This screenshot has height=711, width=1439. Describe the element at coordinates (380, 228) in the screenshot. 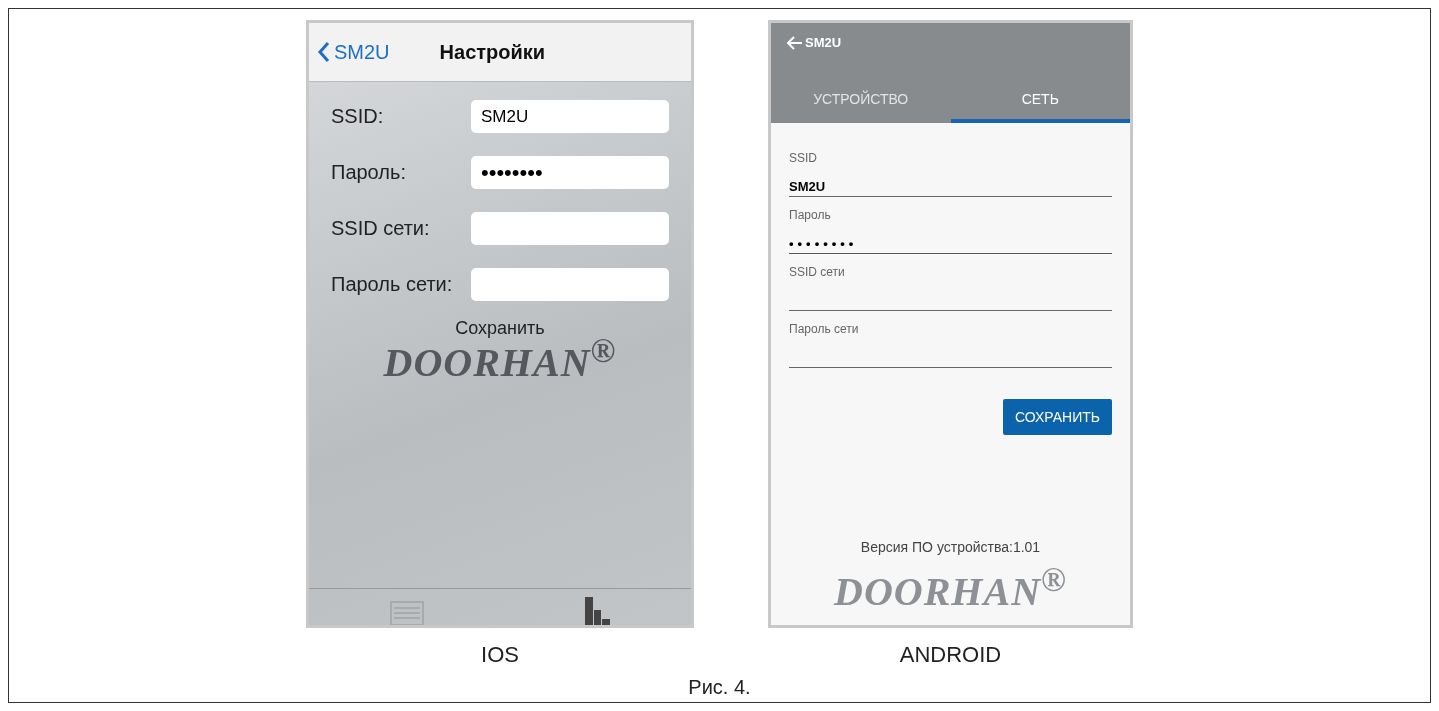

I see `field-label: SSID сети:` at that location.